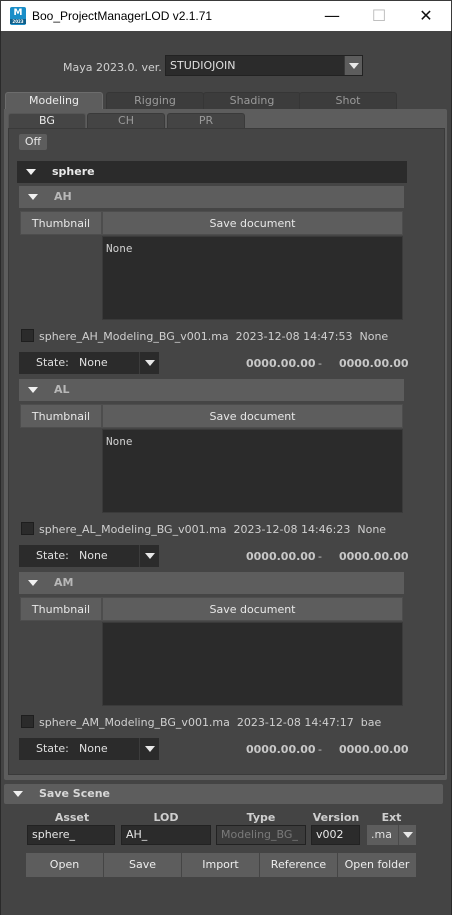 This screenshot has height=915, width=452. Describe the element at coordinates (73, 171) in the screenshot. I see `group-header-label: sphere` at that location.